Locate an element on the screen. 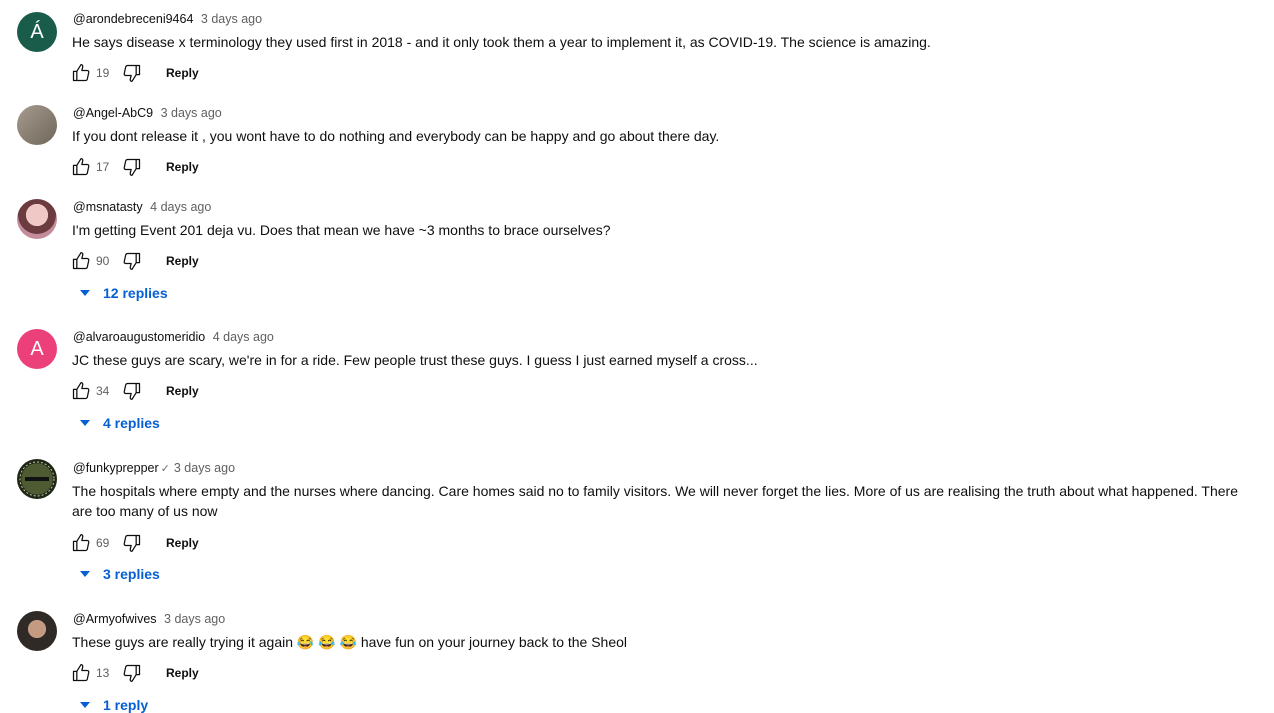 Image resolution: width=1274 pixels, height=713 pixels. comment-header: @msnatasty 4 days ago is located at coordinates (142, 207).